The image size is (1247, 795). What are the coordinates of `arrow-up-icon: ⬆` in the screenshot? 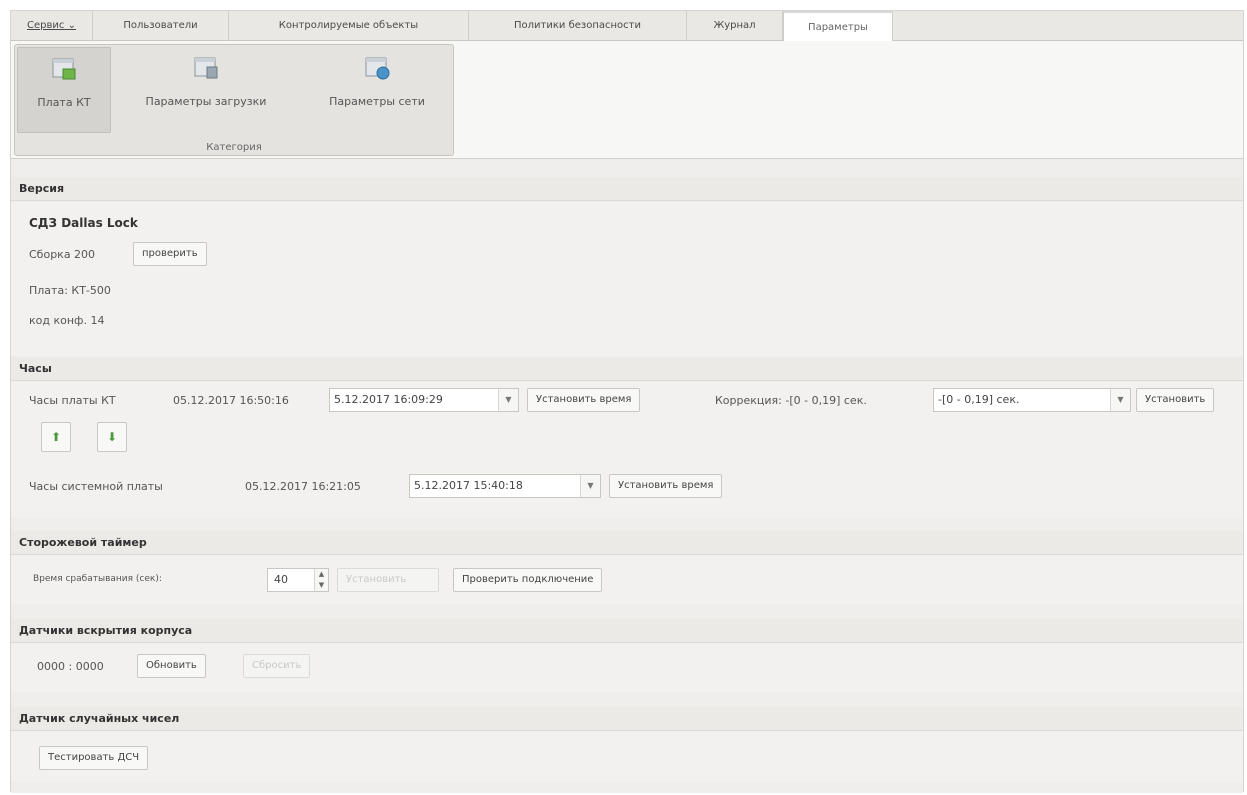 It's located at (56, 437).